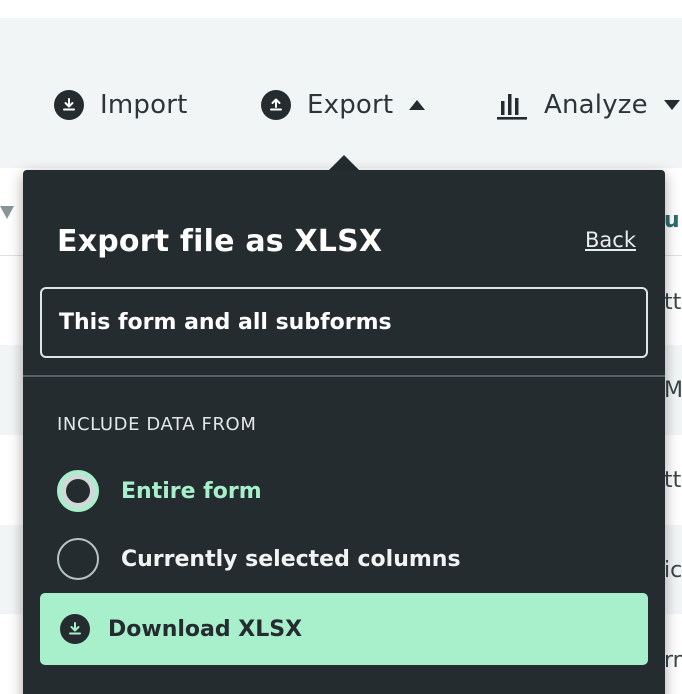 The width and height of the screenshot is (682, 694). I want to click on radio-option-selected-columns: Currently selected columns, so click(259, 559).